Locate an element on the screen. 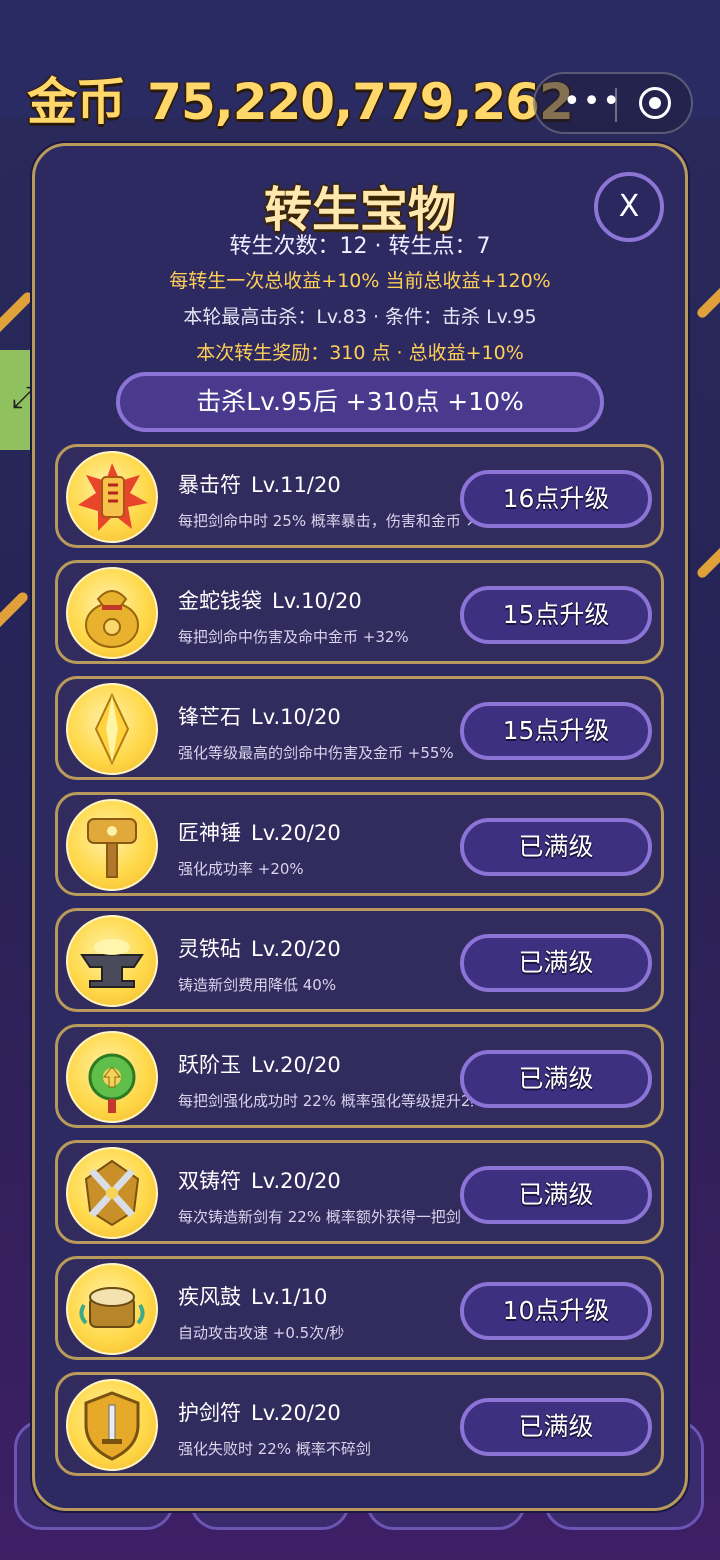 This screenshot has height=1560, width=720. treasure-desc: 强化成功率 +20% is located at coordinates (241, 869).